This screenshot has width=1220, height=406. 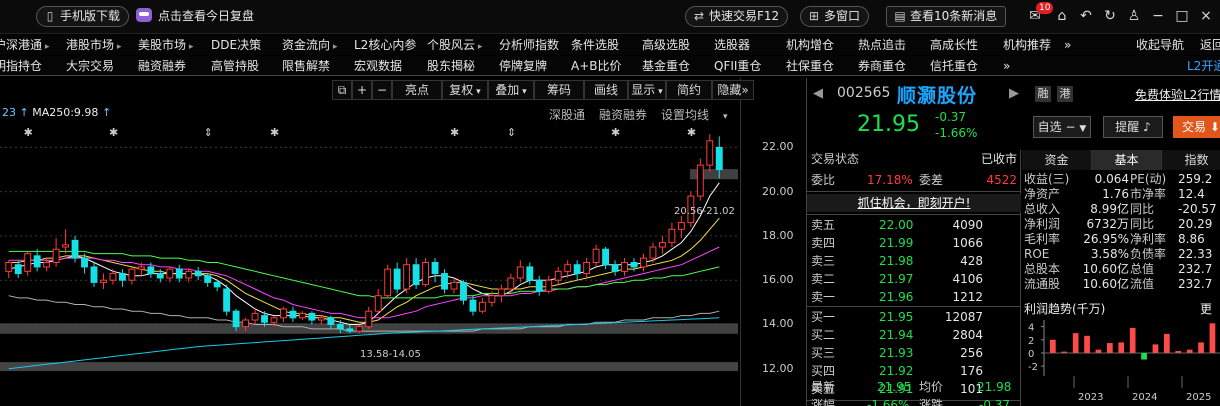 What do you see at coordinates (1210, 45) in the screenshot?
I see `menu-item: 返回` at bounding box center [1210, 45].